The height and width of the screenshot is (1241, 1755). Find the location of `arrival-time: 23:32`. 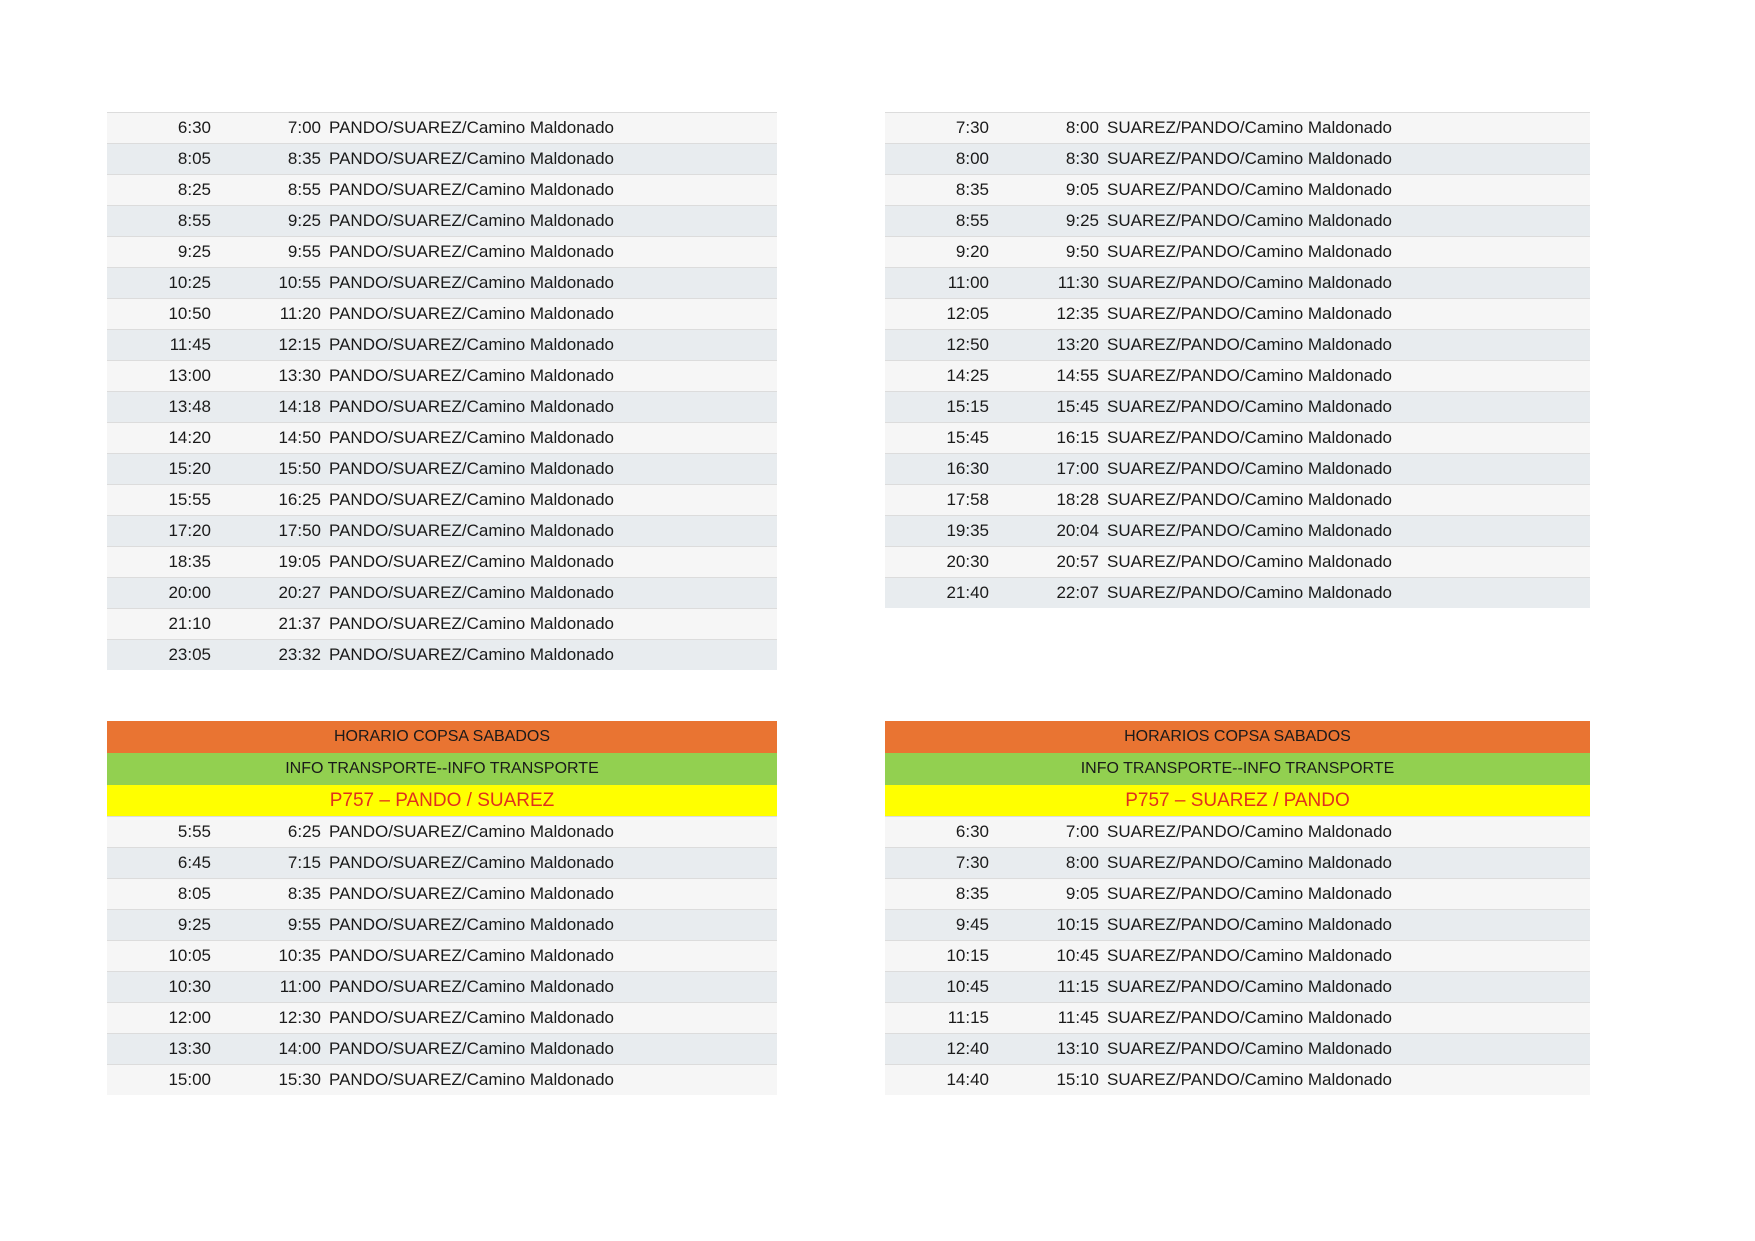

arrival-time: 23:32 is located at coordinates (299, 654).